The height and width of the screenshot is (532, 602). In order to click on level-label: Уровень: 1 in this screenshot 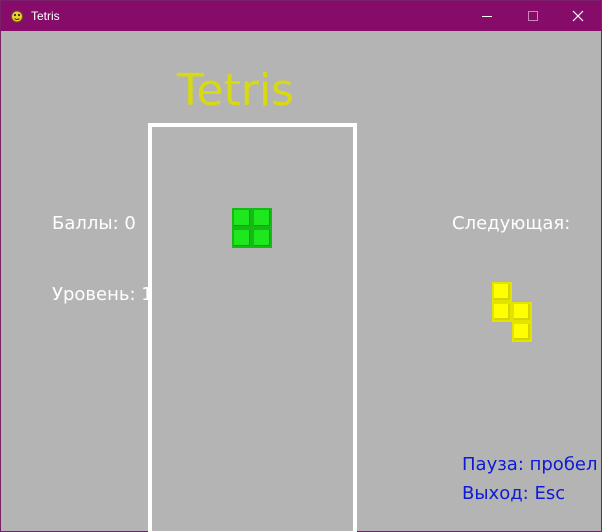, I will do `click(102, 294)`.